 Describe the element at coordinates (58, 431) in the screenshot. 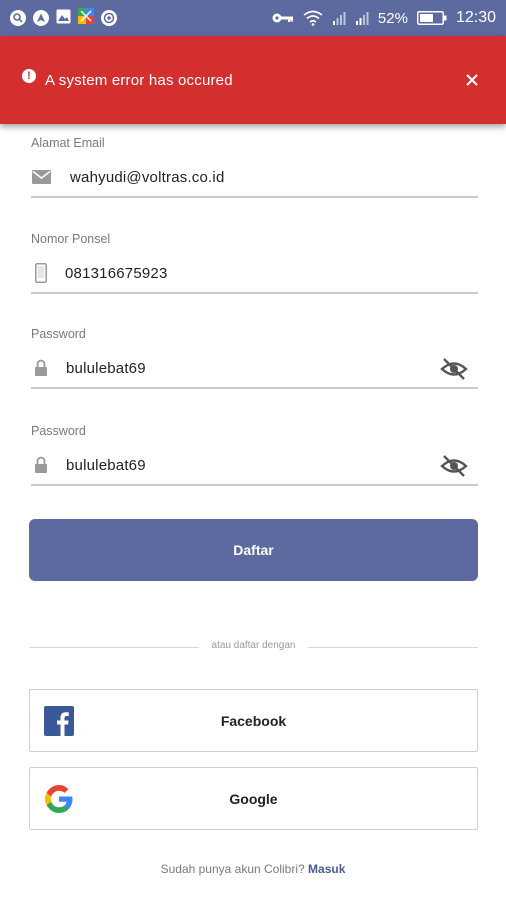

I see `confirm-password-label: Password` at that location.